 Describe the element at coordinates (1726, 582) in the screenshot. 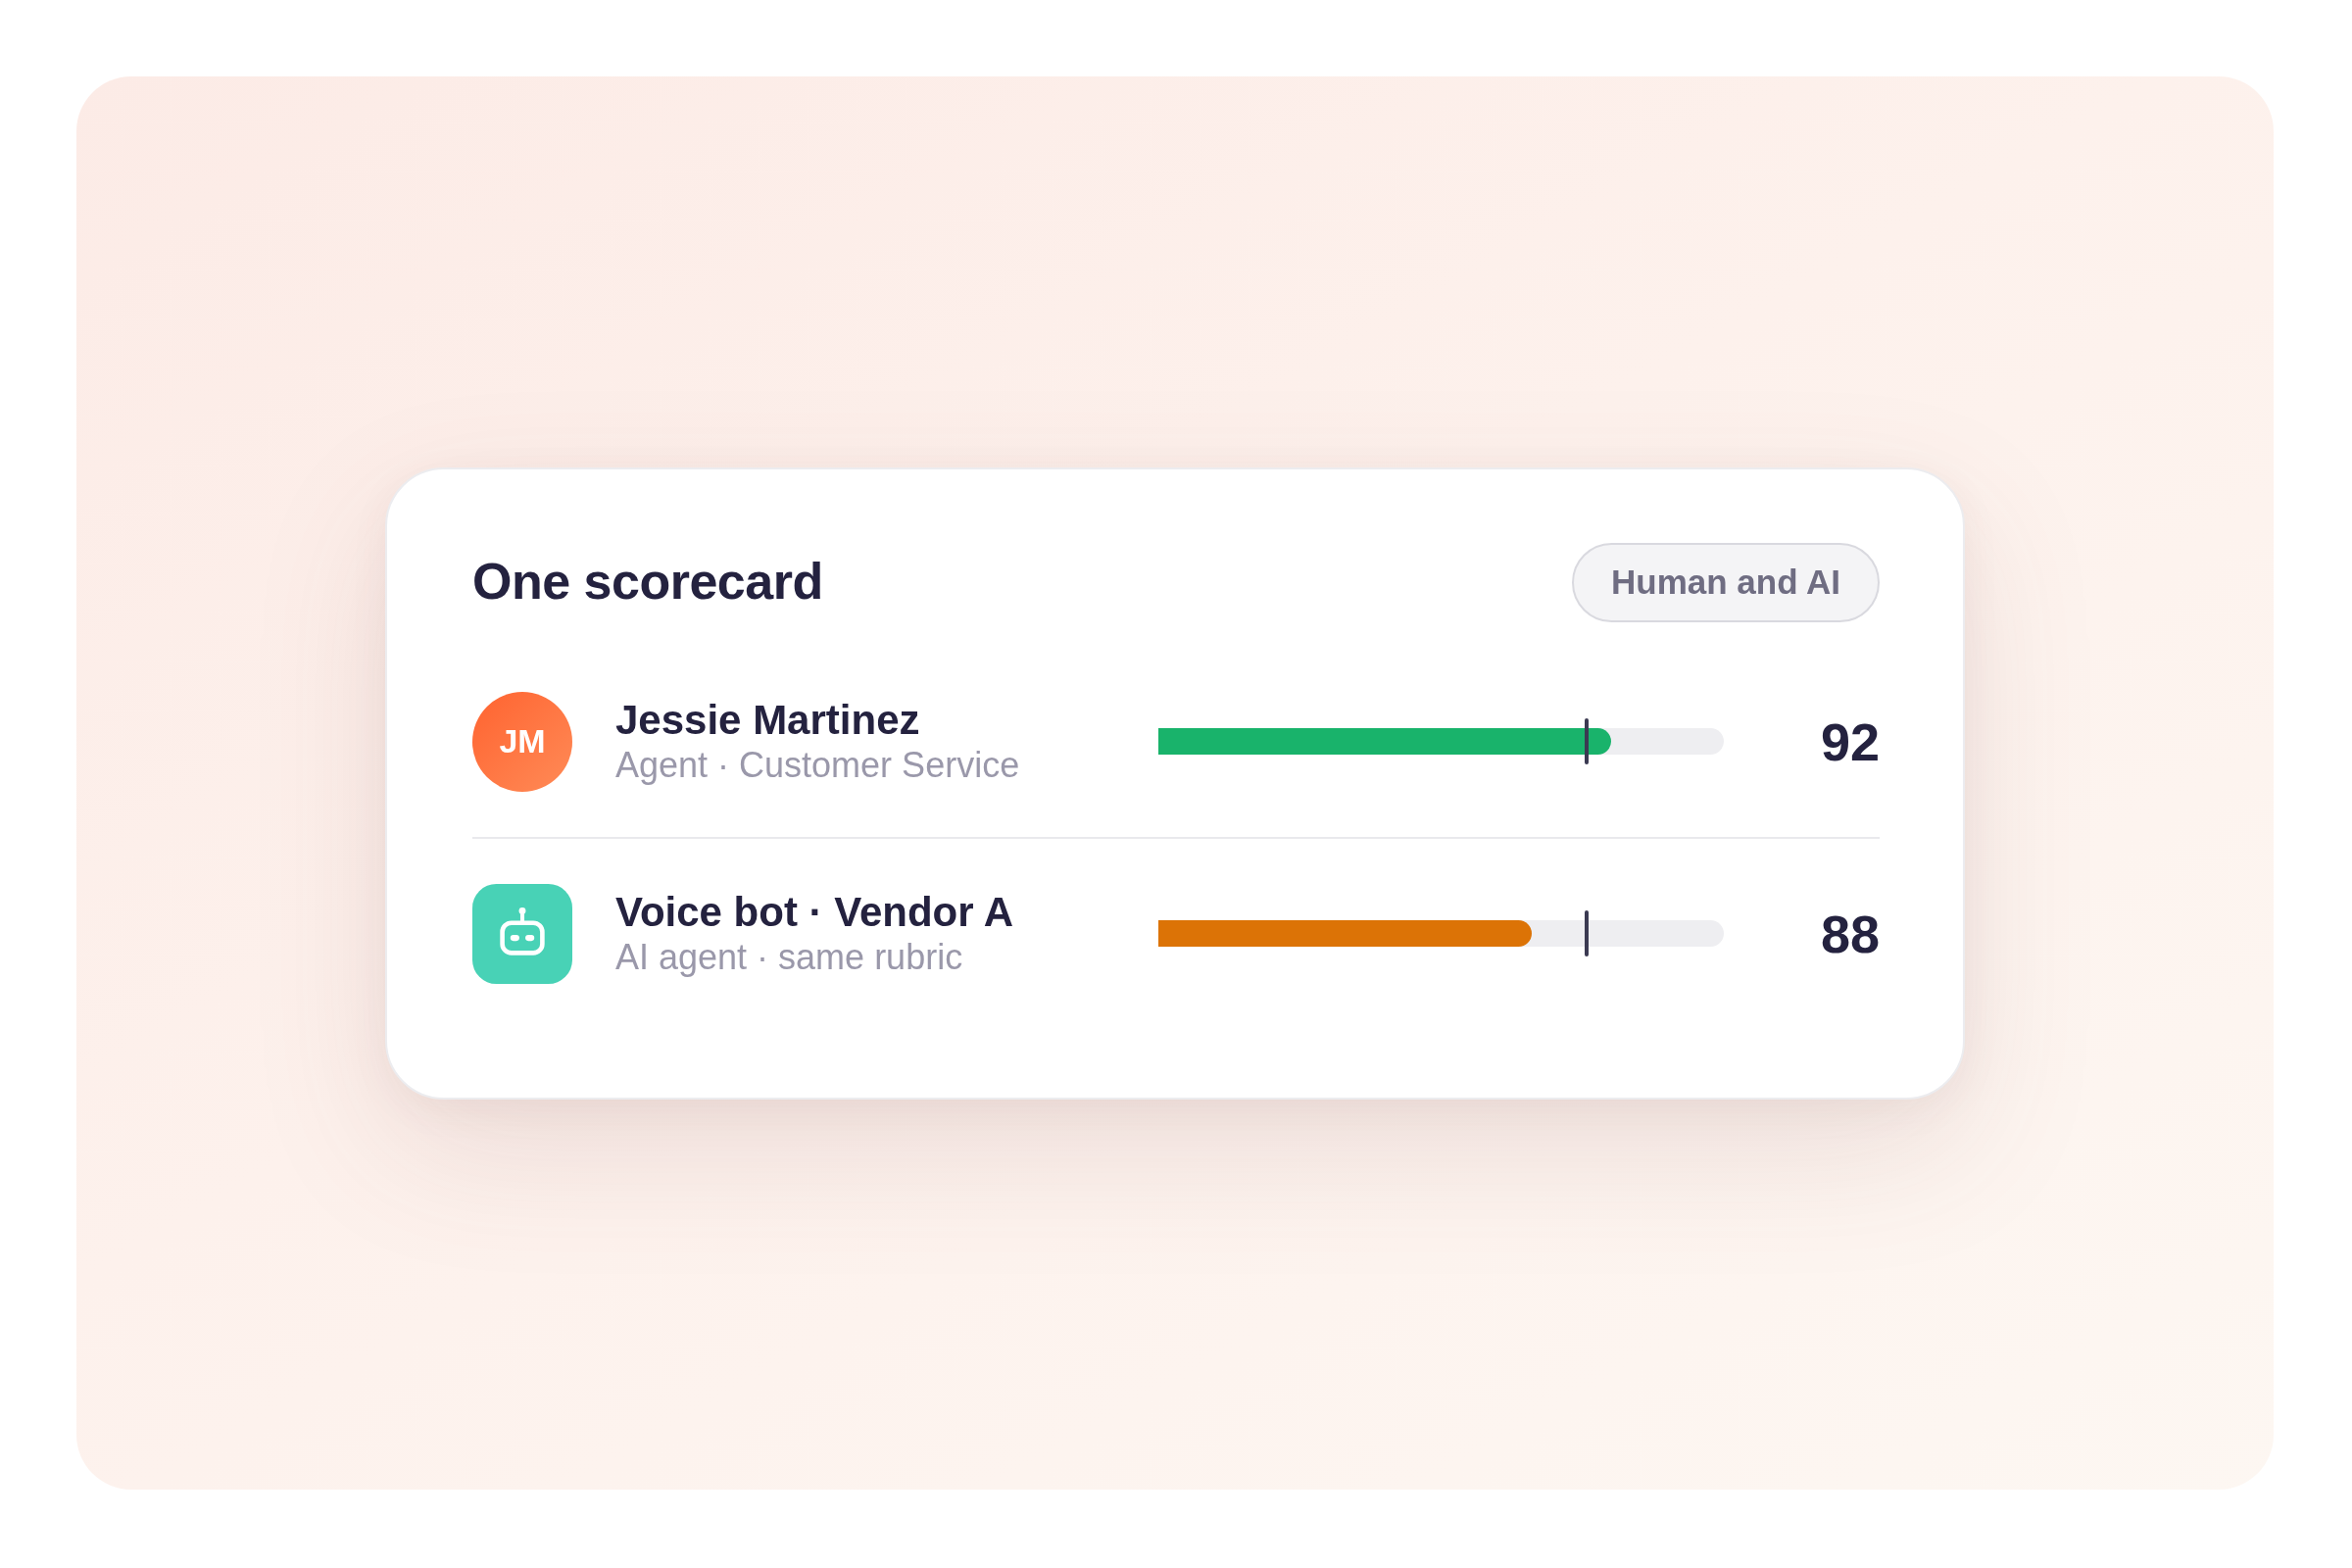

I see `audience-tag: Human and AI` at that location.